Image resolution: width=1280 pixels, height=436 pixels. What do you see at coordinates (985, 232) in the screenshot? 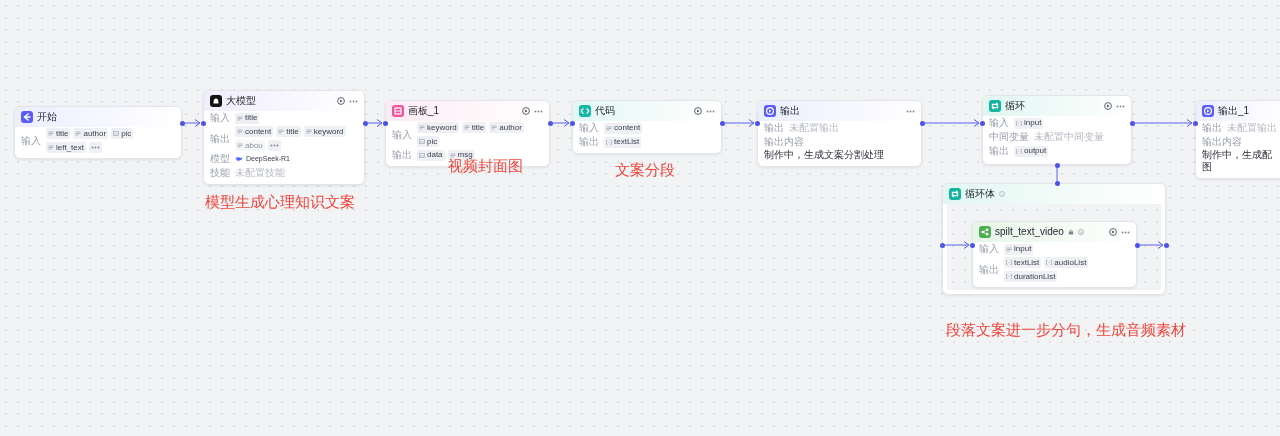
I see `workflow-node-icon` at bounding box center [985, 232].